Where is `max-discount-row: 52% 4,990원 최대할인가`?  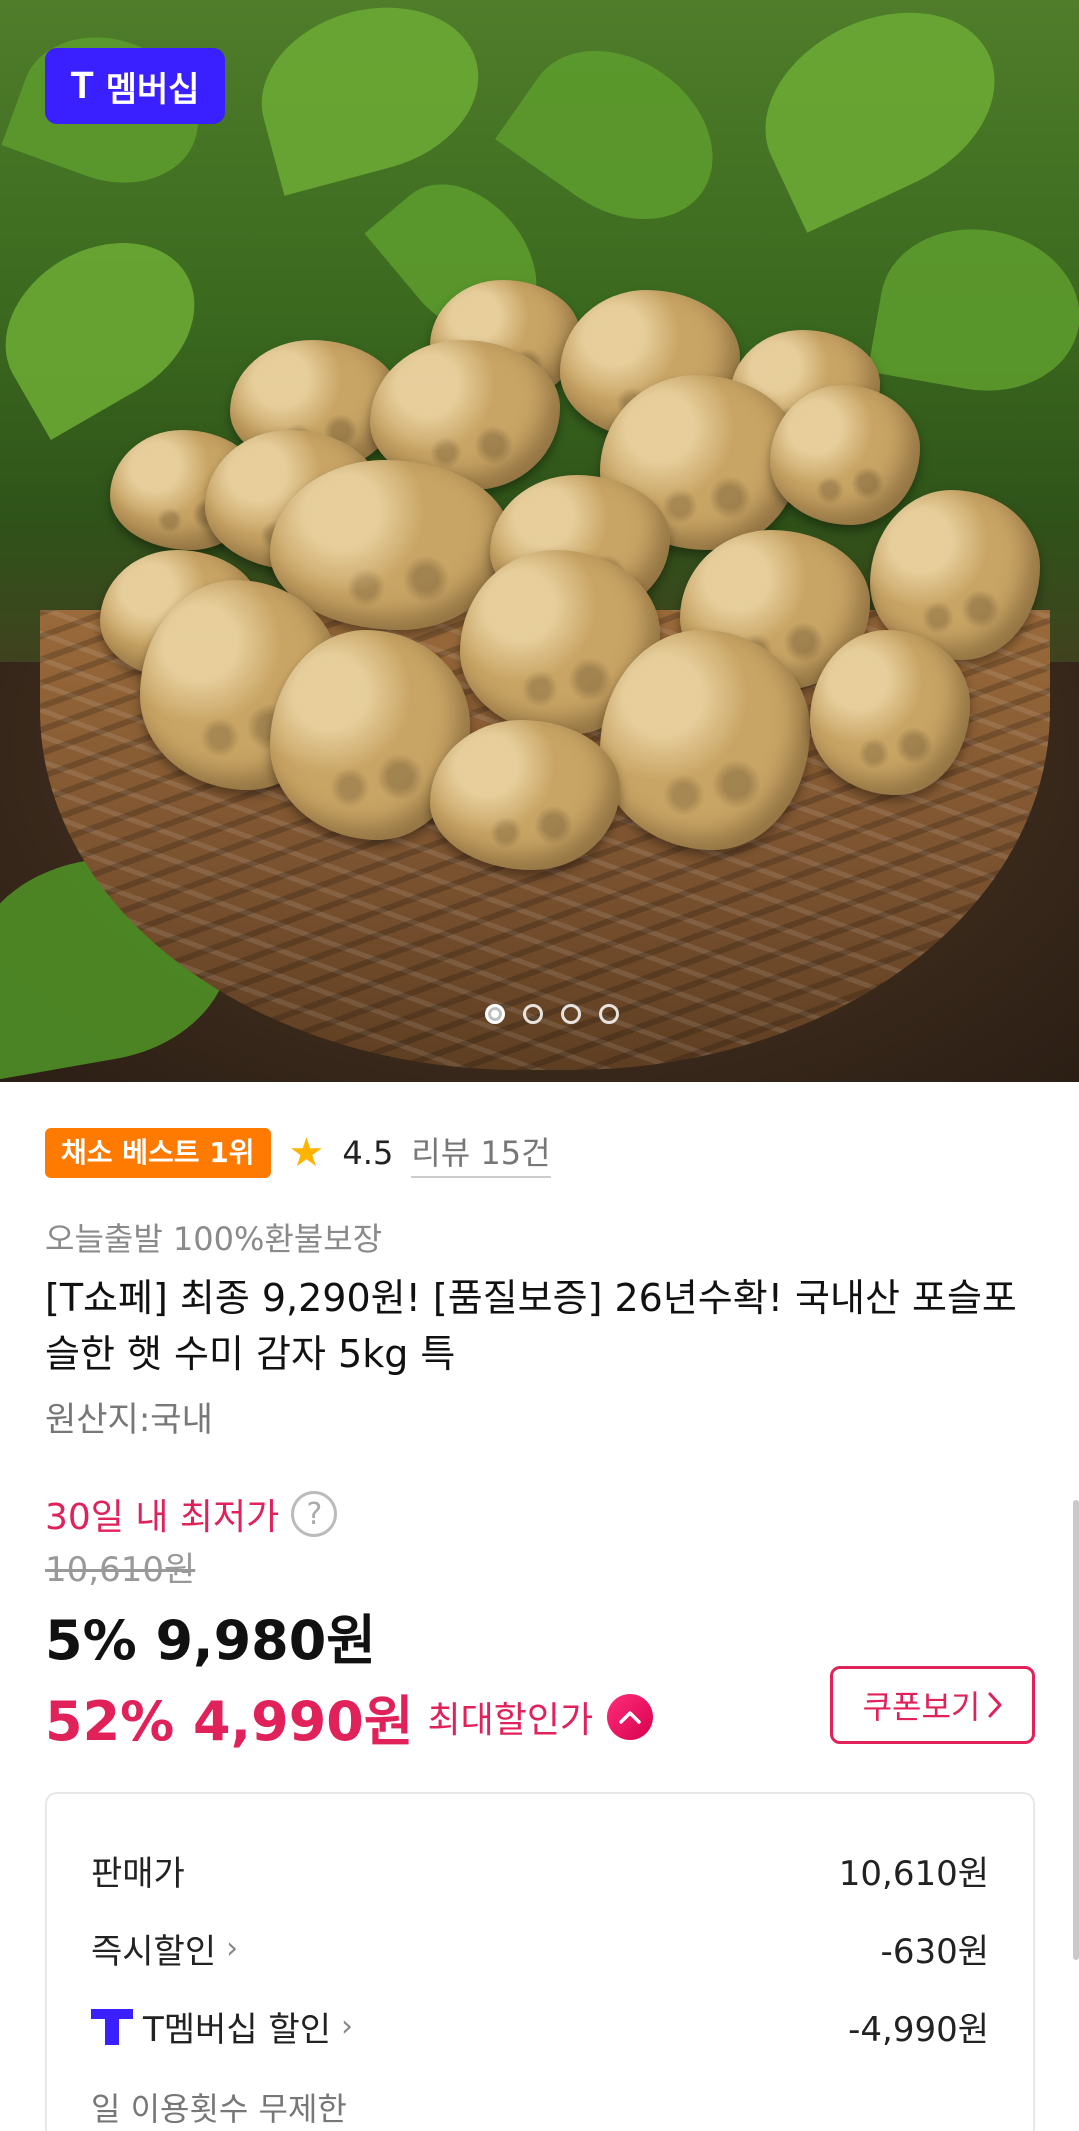
max-discount-row: 52% 4,990원 최대할인가 is located at coordinates (349, 1716).